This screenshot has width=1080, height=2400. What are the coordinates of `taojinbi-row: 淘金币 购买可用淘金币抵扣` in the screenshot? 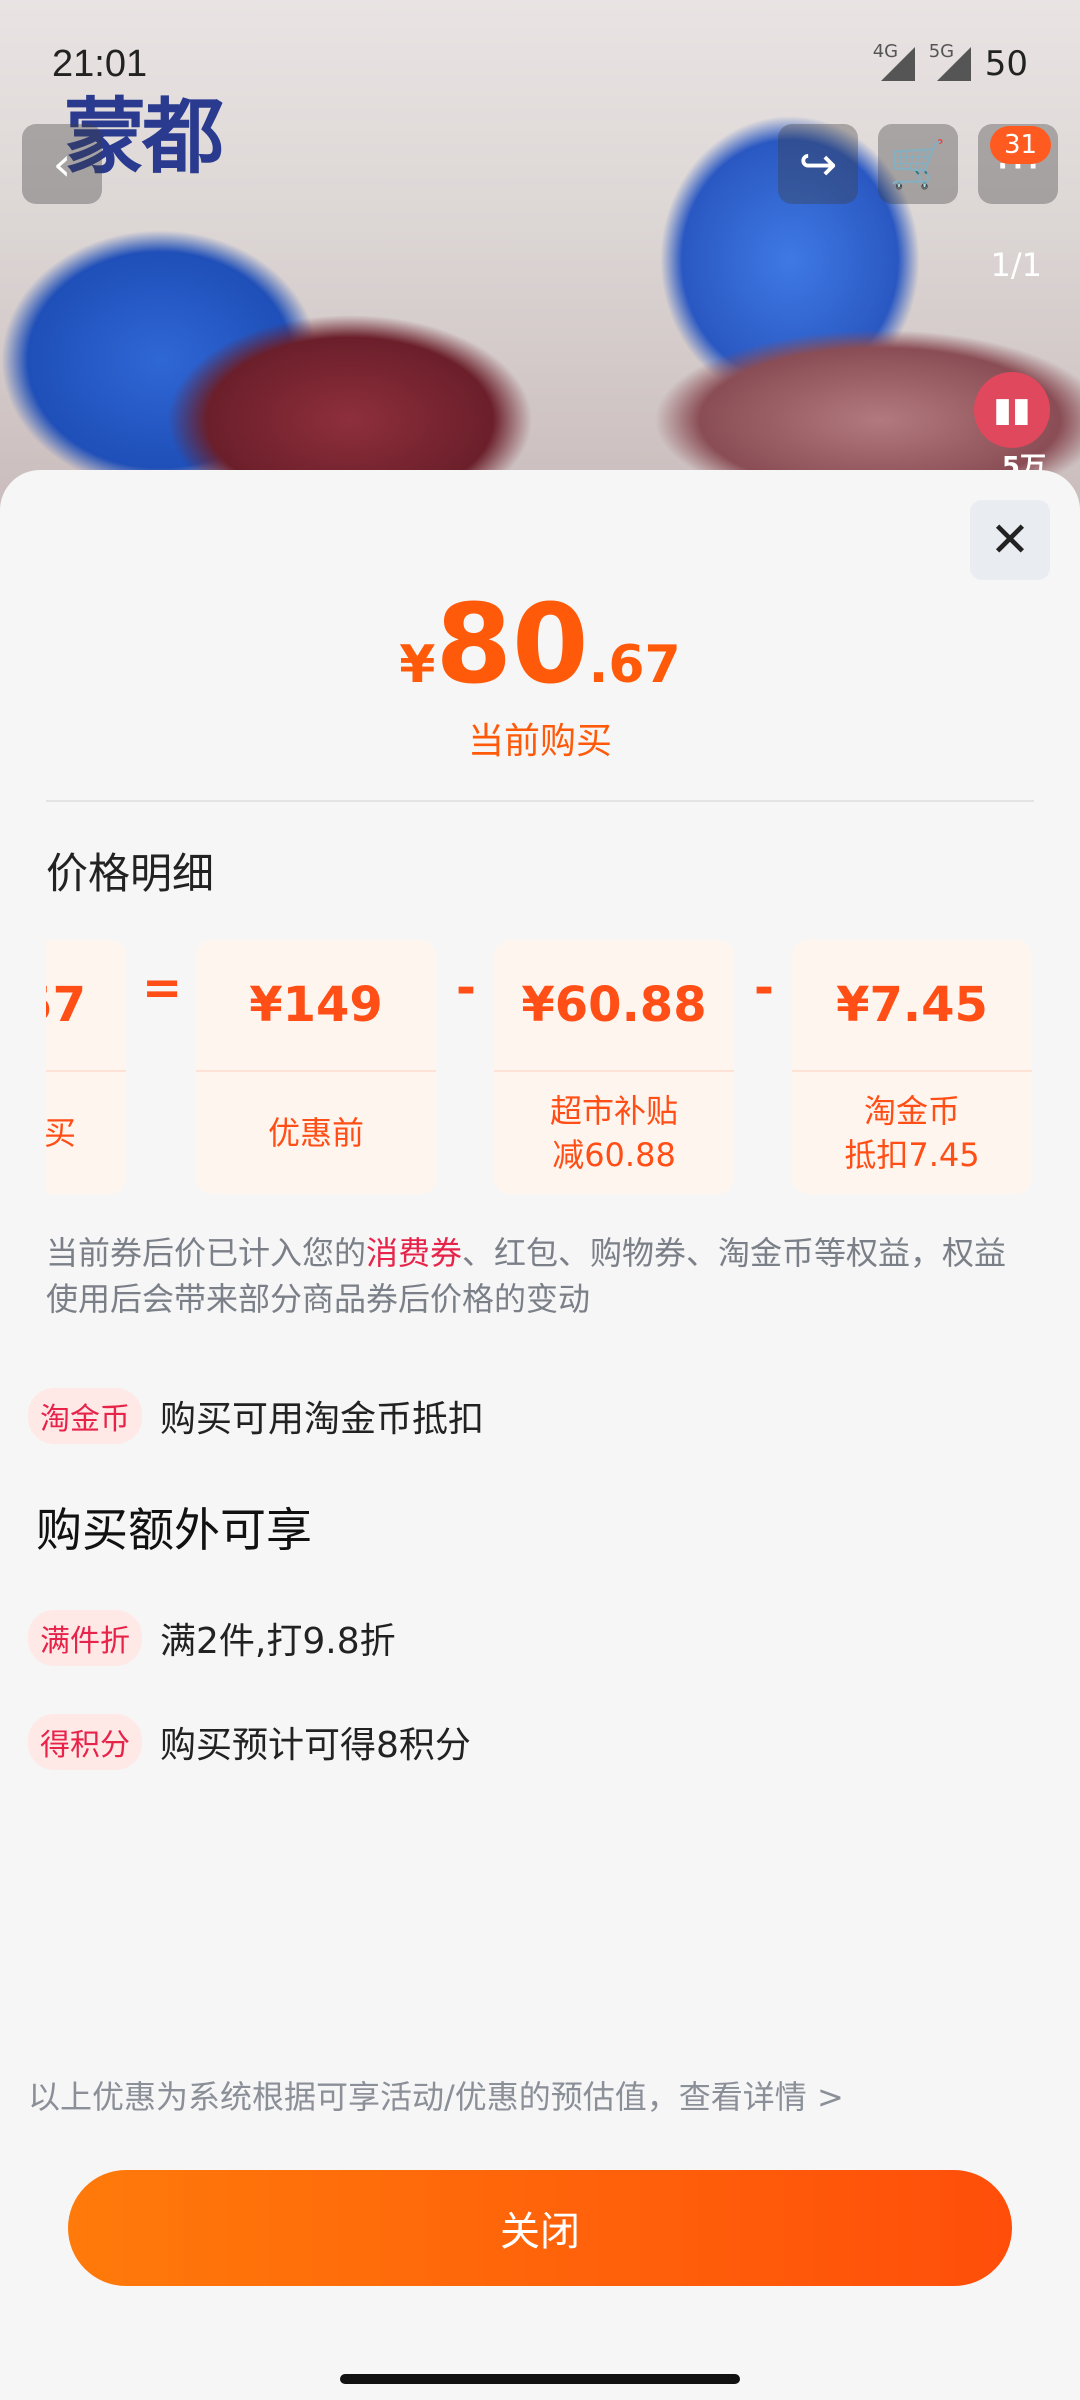 It's located at (256, 1416).